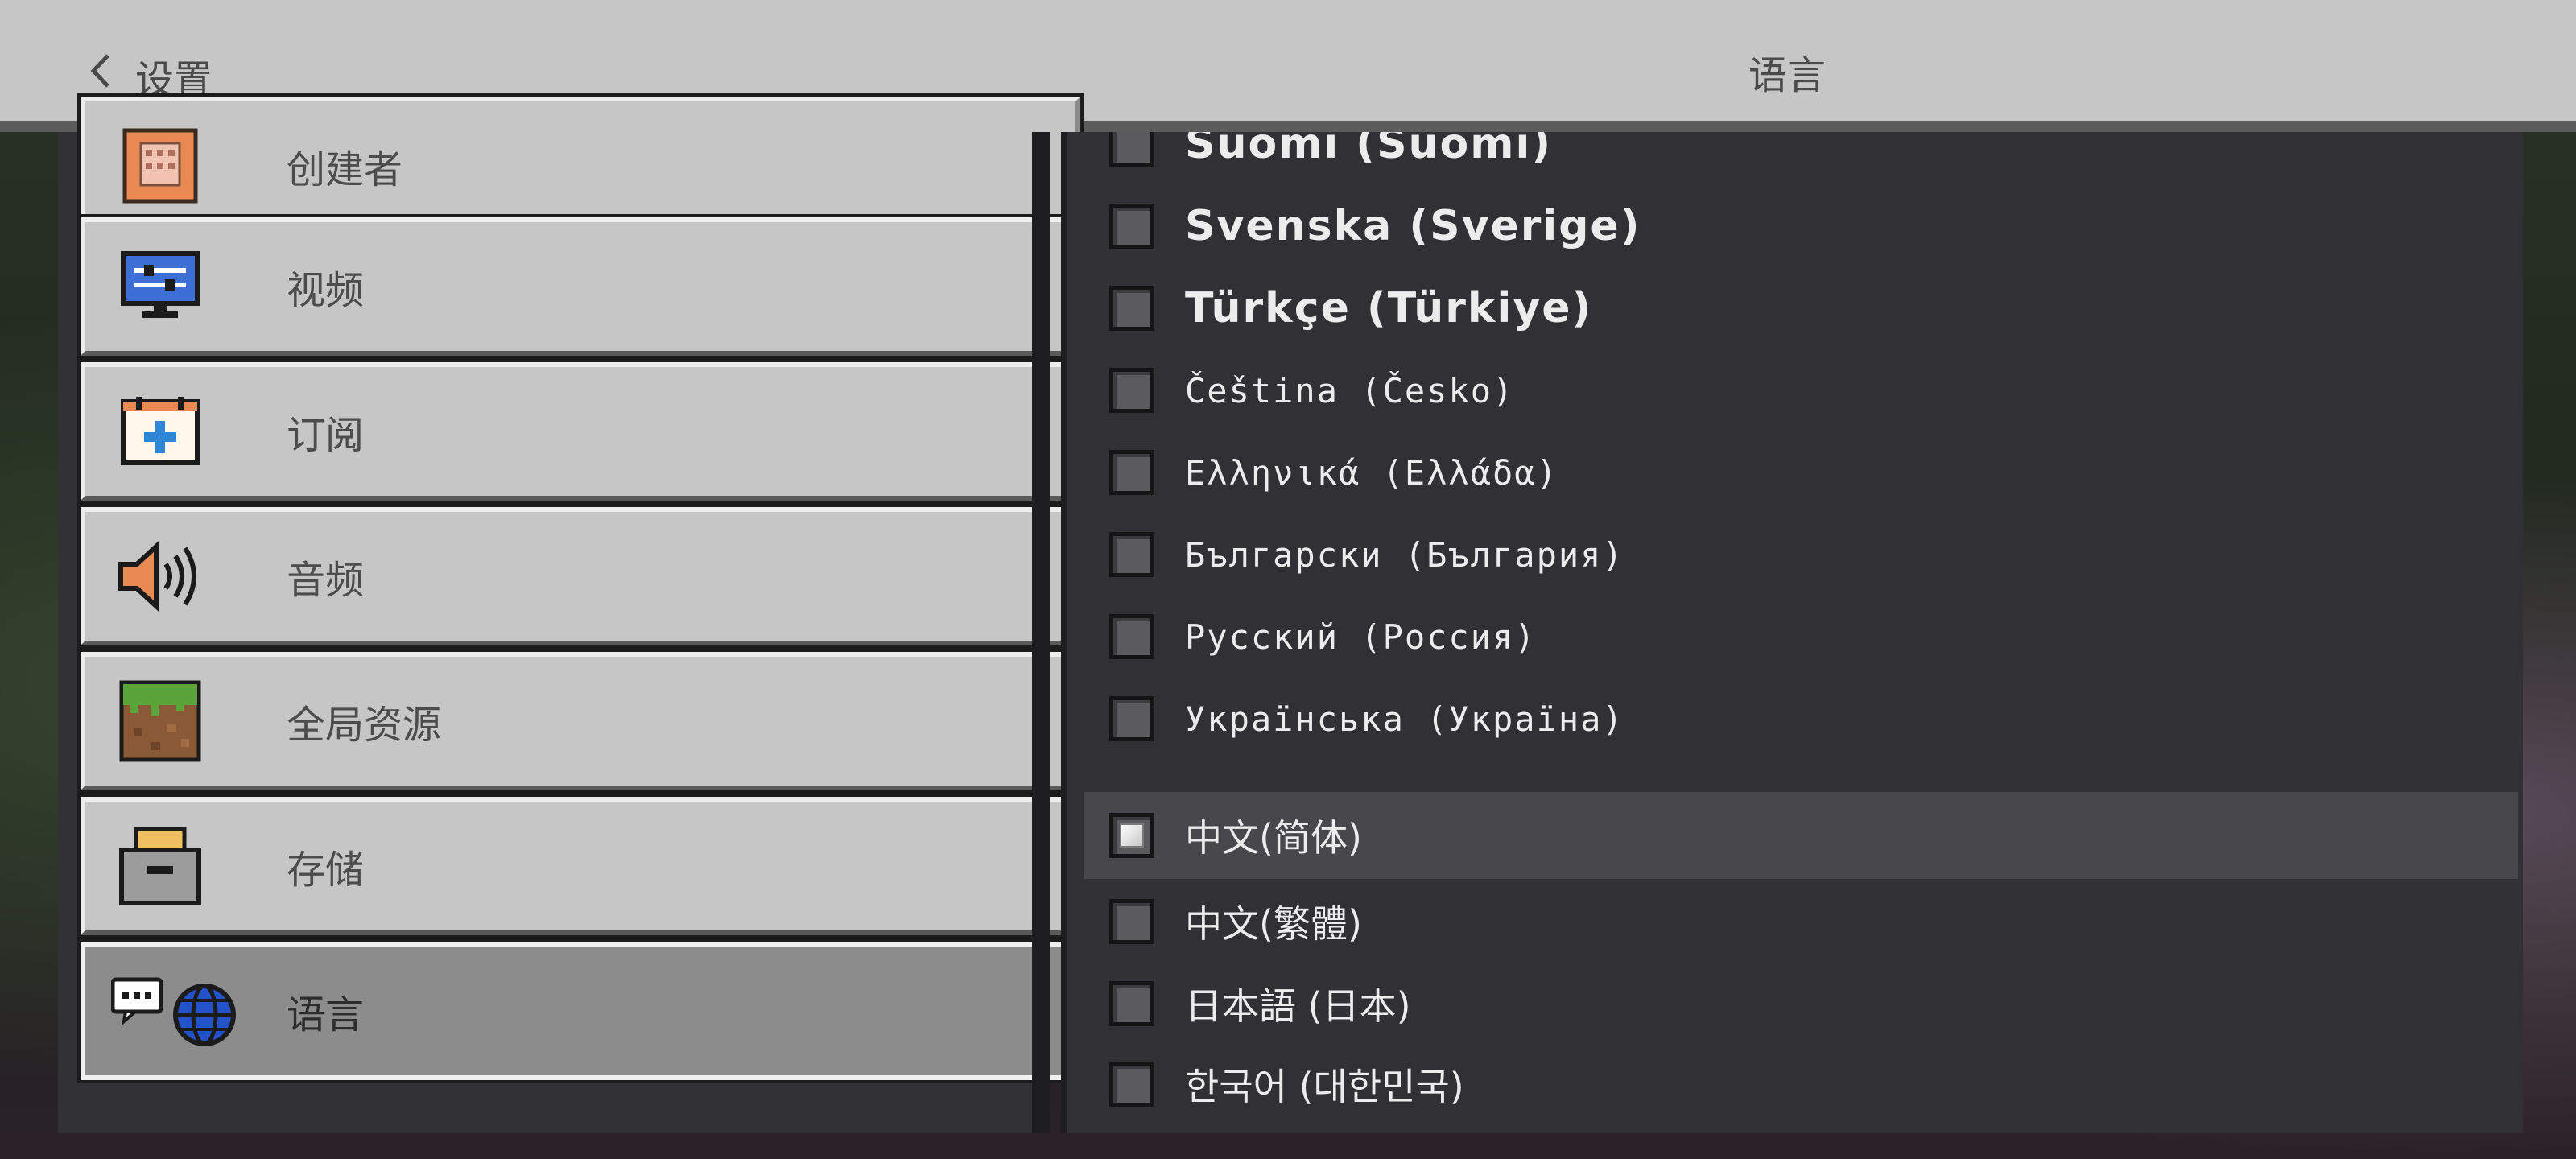  I want to click on language-label: Suomi (Suomi), so click(1369, 150).